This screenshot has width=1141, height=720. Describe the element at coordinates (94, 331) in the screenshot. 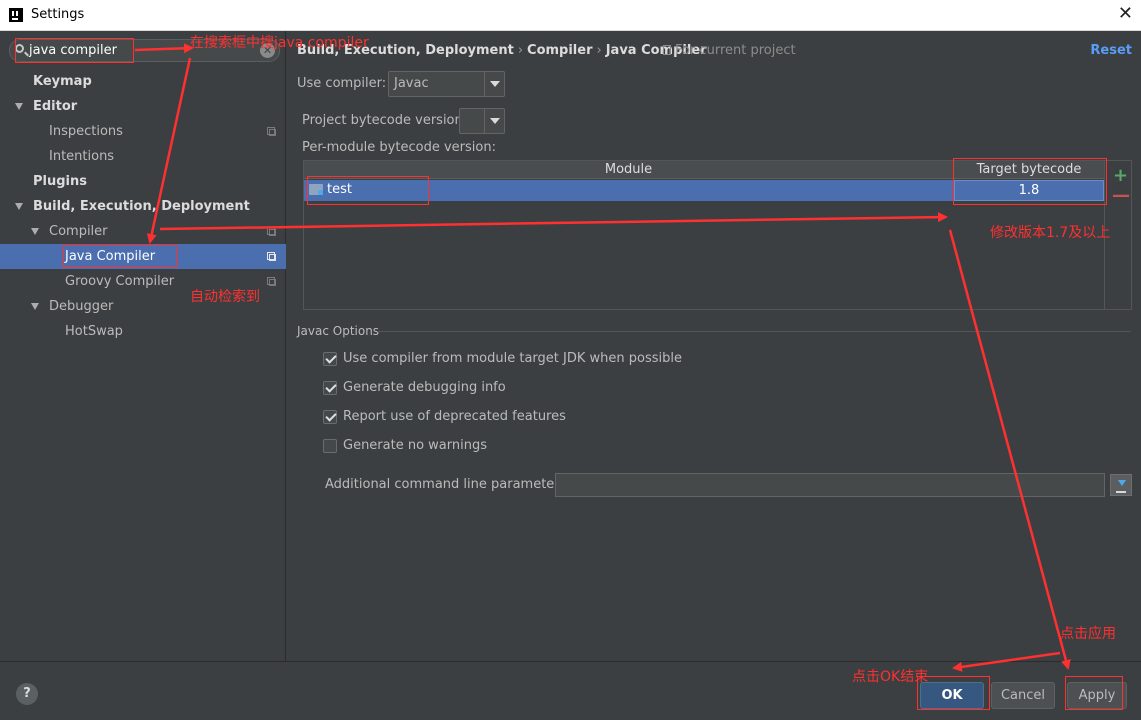

I see `sidebar-item-label: HotSwap` at that location.